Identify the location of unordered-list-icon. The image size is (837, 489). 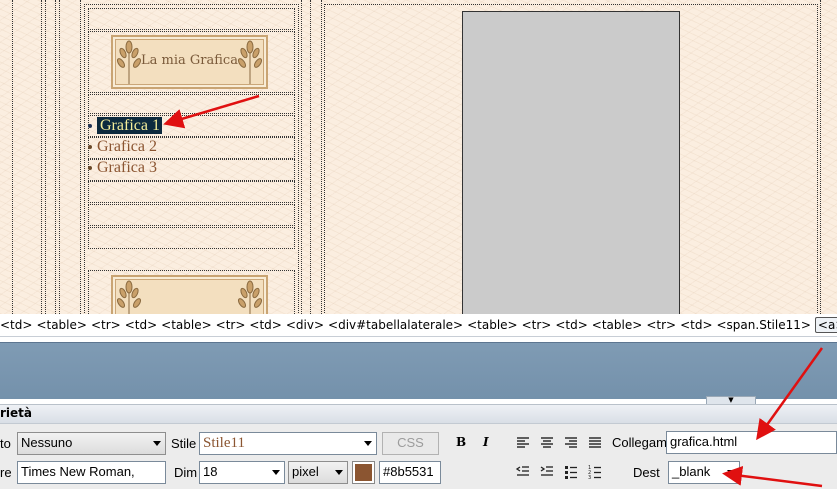
(571, 472).